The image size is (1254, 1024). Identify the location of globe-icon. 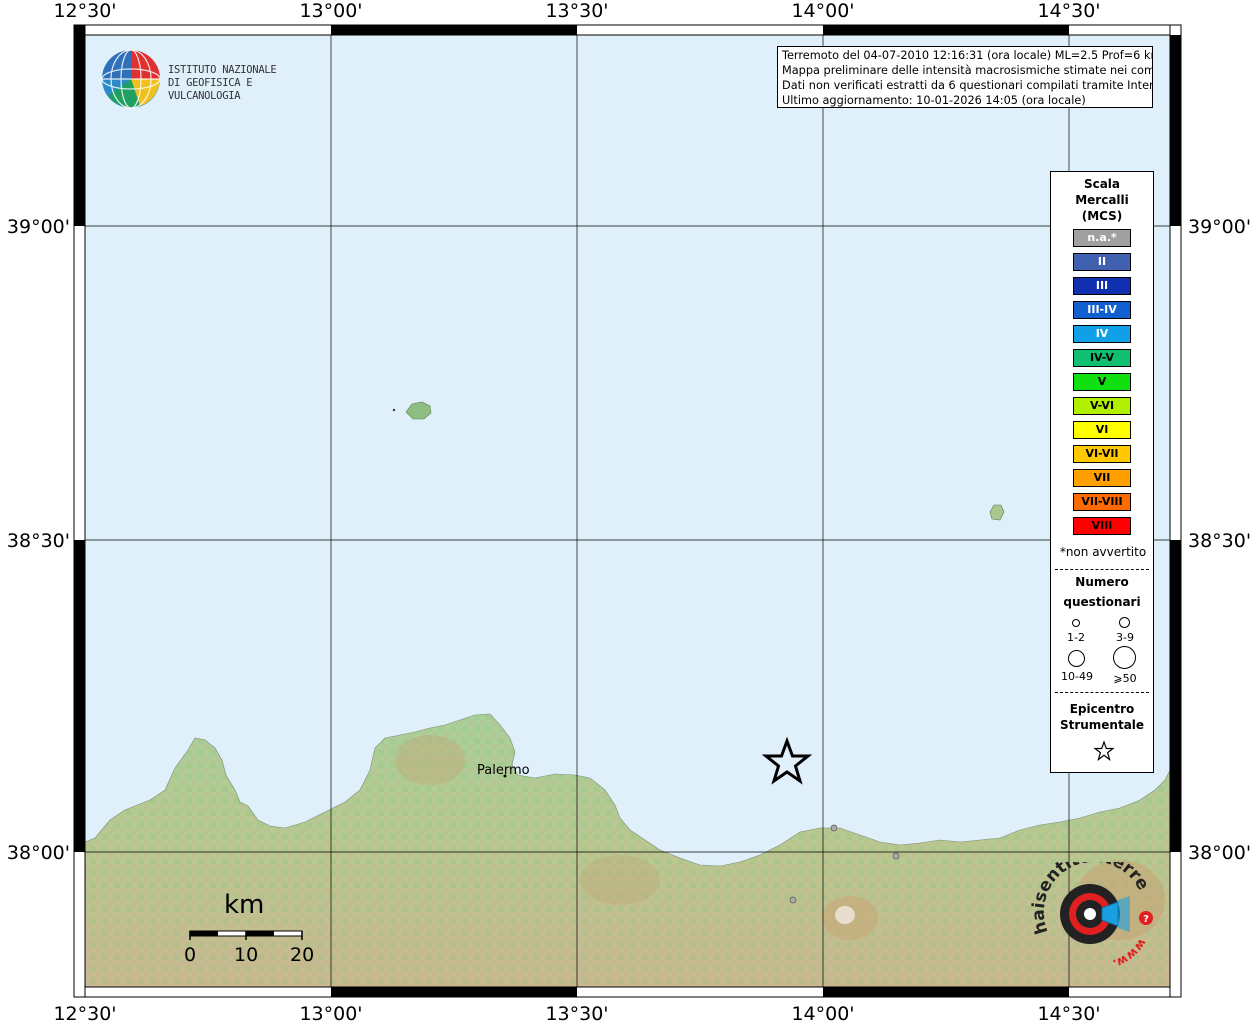
(131, 79).